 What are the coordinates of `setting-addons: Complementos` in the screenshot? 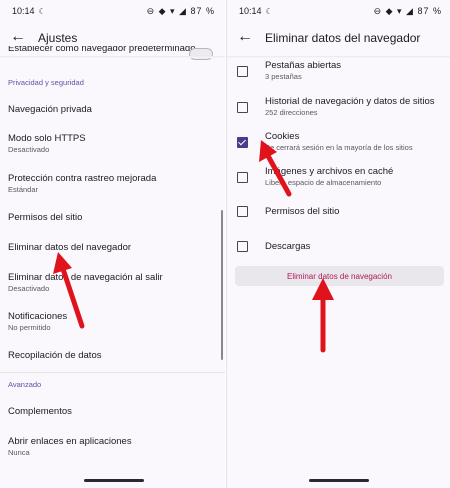 It's located at (112, 412).